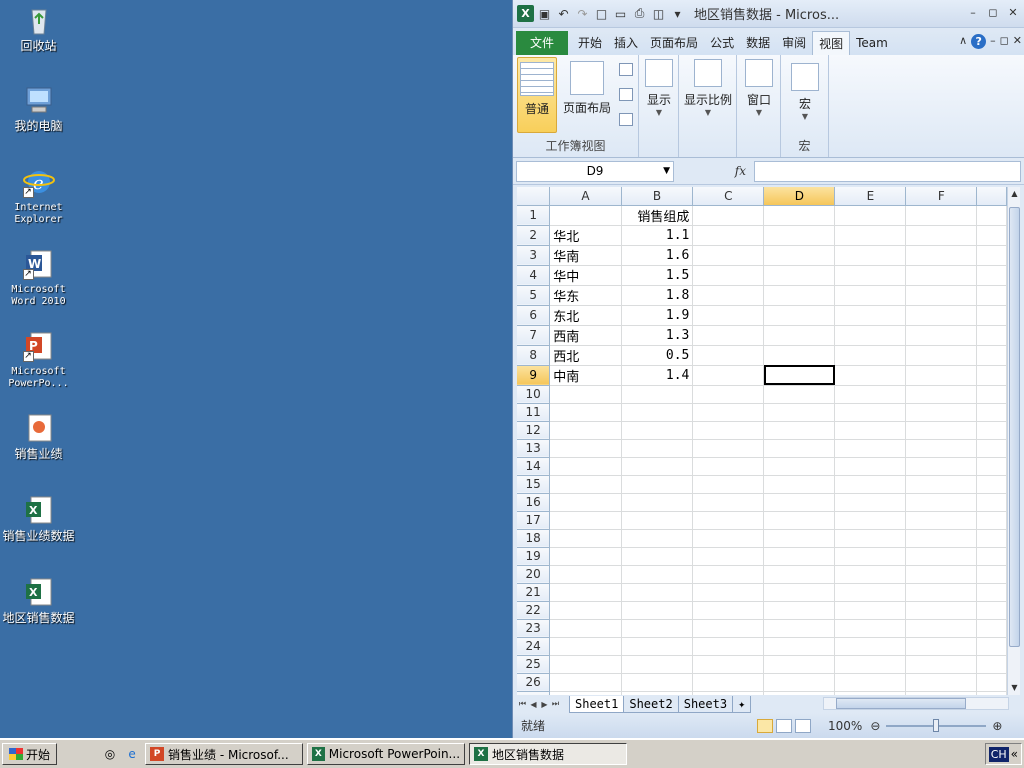  What do you see at coordinates (534, 295) in the screenshot?
I see `row-header: 5` at bounding box center [534, 295].